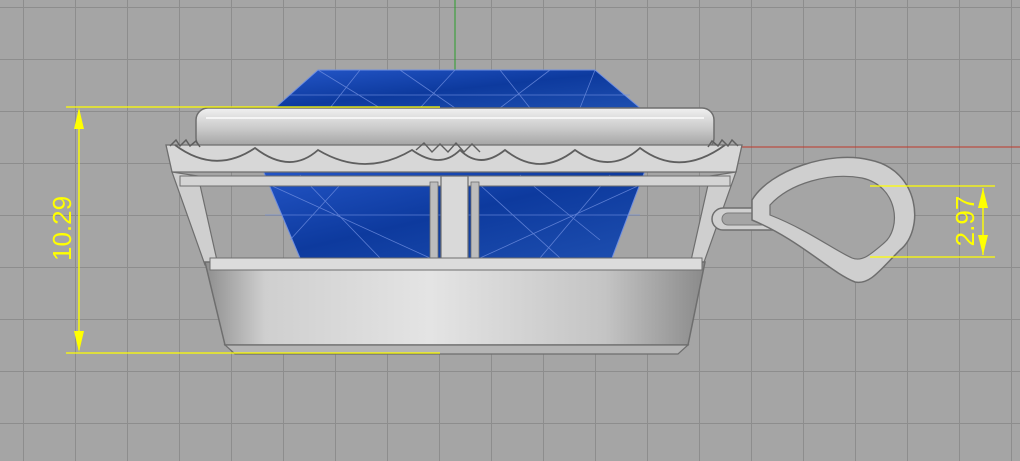 The height and width of the screenshot is (461, 1020). What do you see at coordinates (965, 221) in the screenshot?
I see `dimension-bail-inner-label: 2.97` at bounding box center [965, 221].